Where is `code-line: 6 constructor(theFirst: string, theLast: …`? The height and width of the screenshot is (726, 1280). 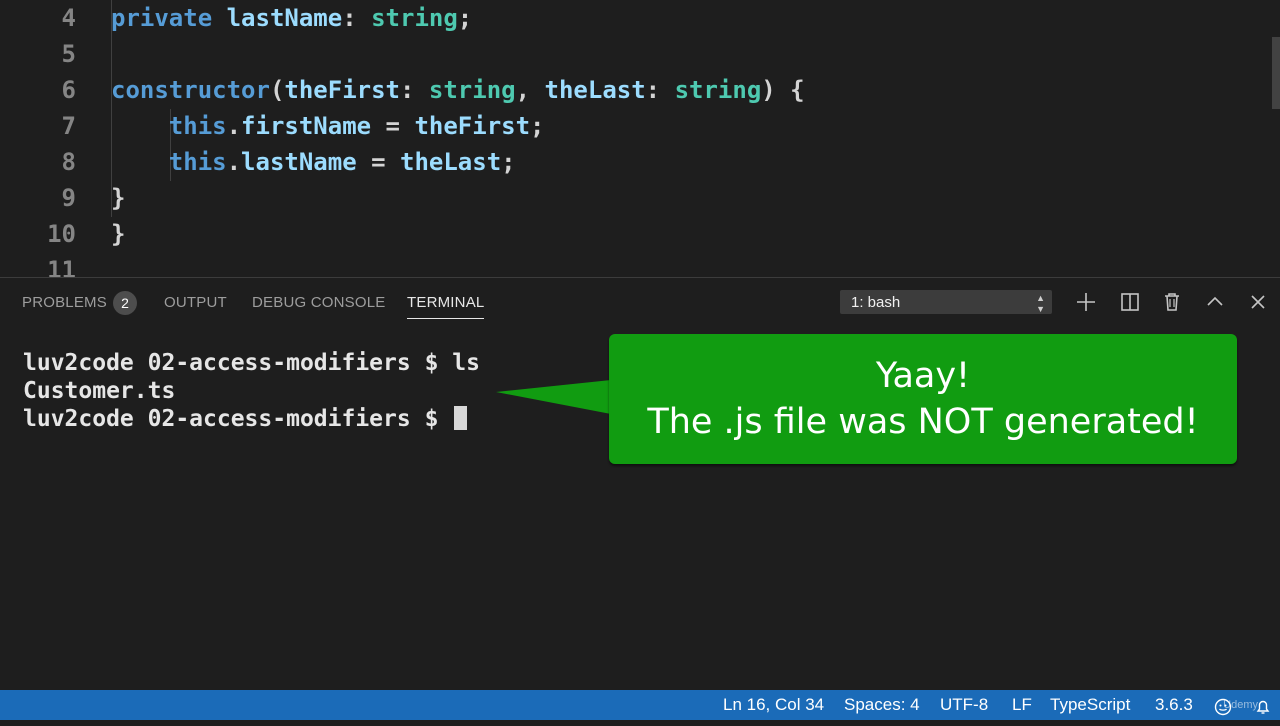
code-line: 6 constructor(theFirst: string, theLast: … is located at coordinates (640, 90).